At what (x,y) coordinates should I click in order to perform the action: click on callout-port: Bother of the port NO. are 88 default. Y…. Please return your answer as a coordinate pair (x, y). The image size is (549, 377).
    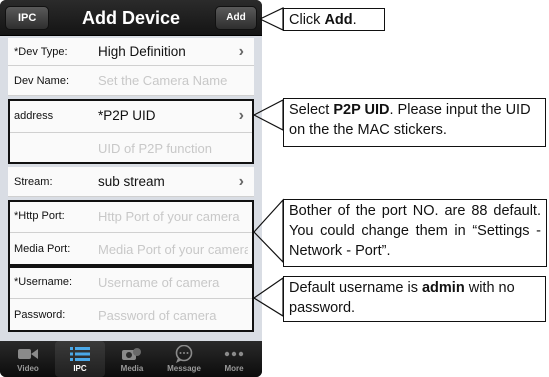
    Looking at the image, I should click on (415, 233).